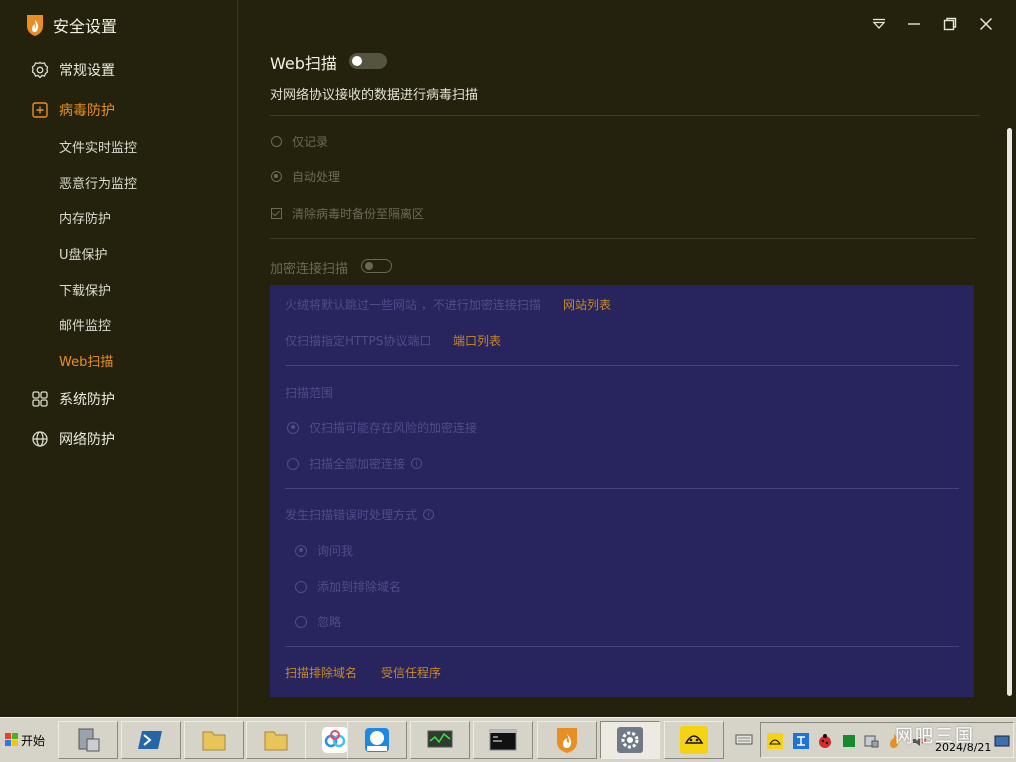 The width and height of the screenshot is (1016, 762). What do you see at coordinates (329, 622) in the screenshot?
I see `option-label: 忽略` at bounding box center [329, 622].